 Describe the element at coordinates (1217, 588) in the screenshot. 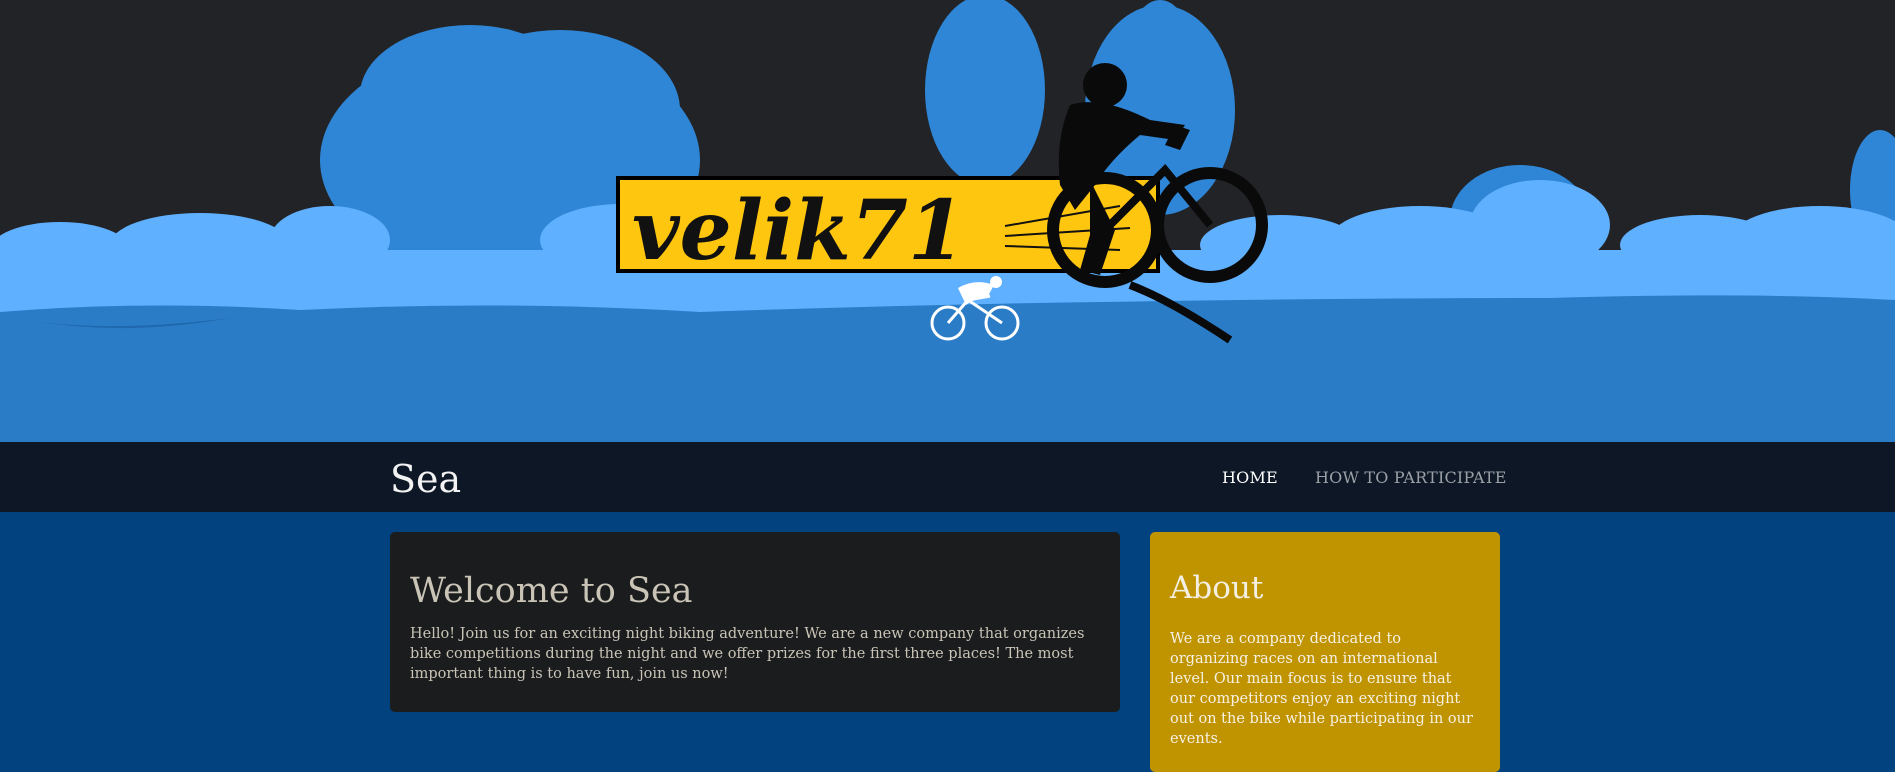

I see `about-title: About` at that location.